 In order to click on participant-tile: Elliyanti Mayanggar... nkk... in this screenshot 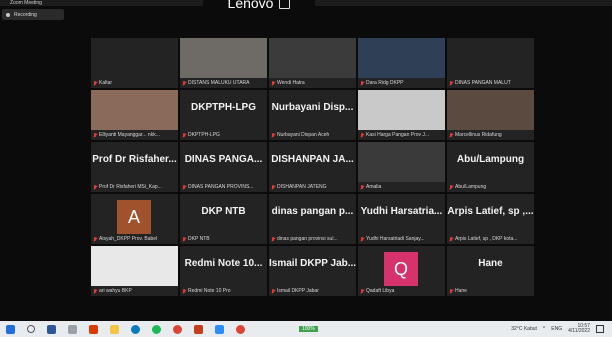, I will do `click(134, 115)`.